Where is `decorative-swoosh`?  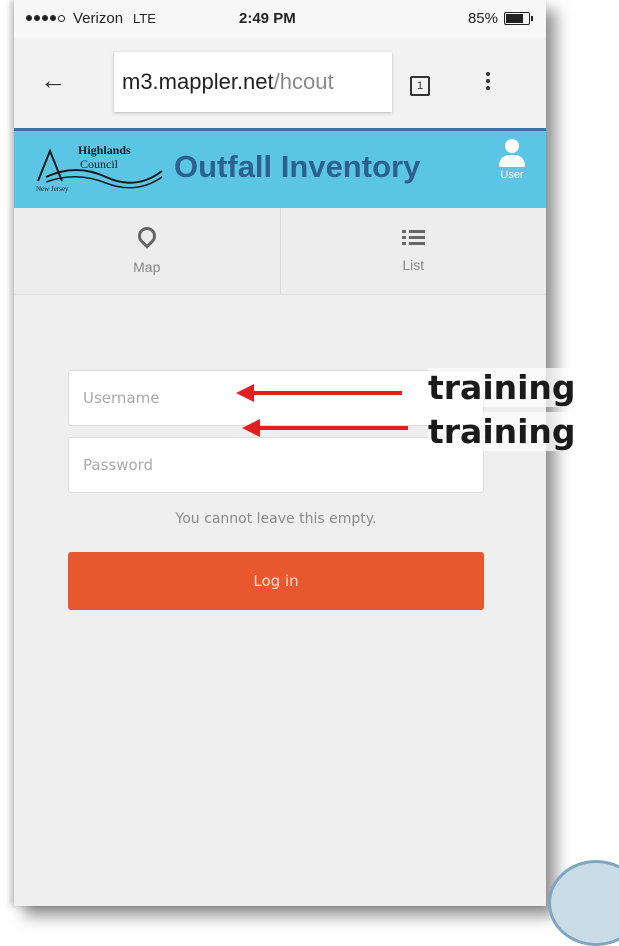 decorative-swoosh is located at coordinates (583, 903).